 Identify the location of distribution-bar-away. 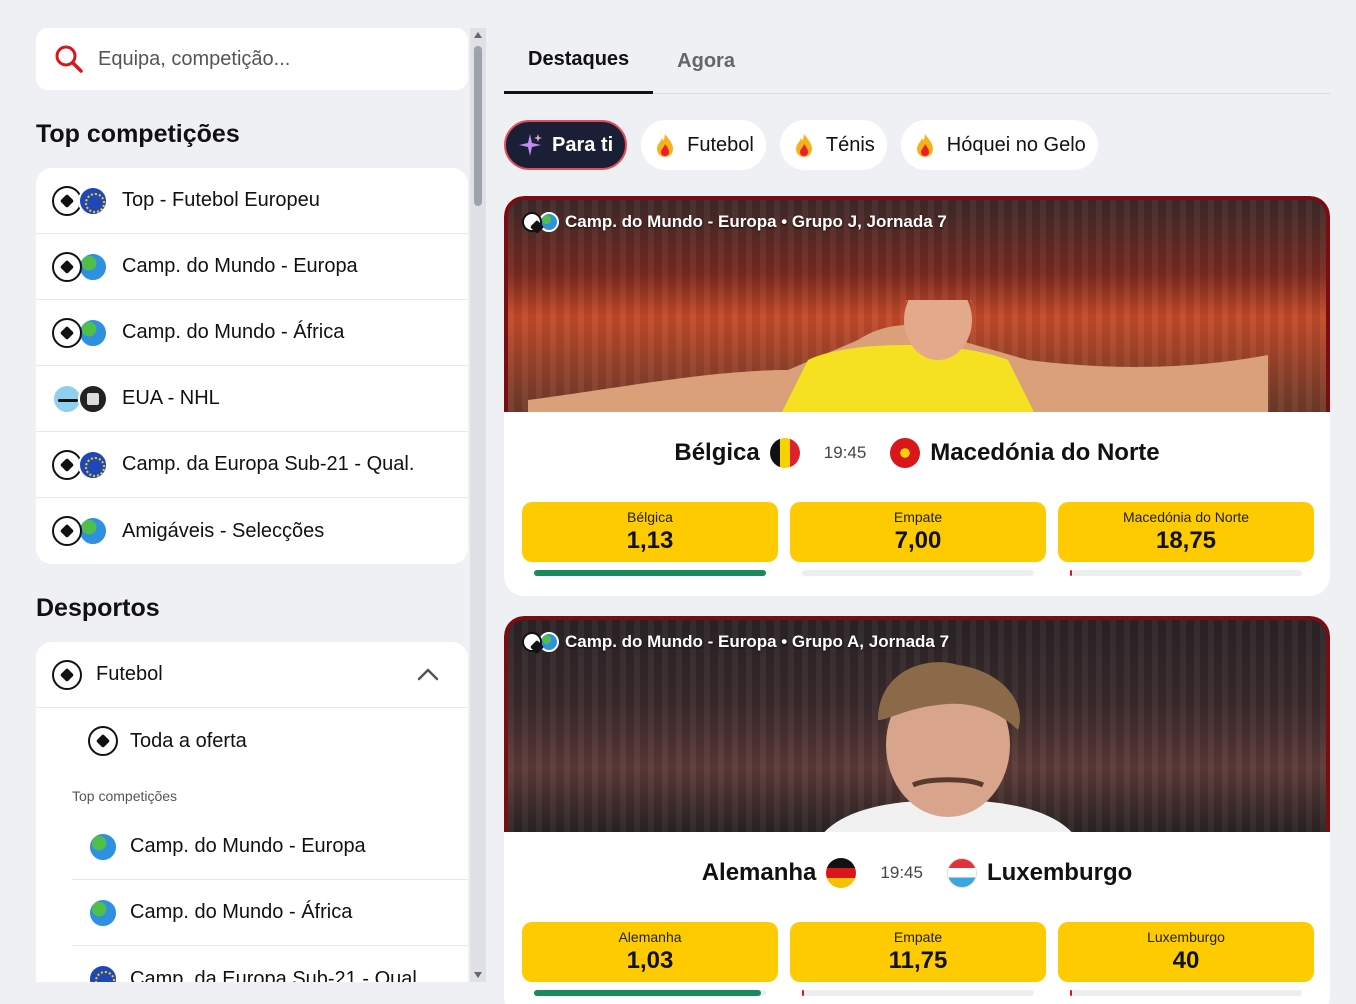
(1186, 573).